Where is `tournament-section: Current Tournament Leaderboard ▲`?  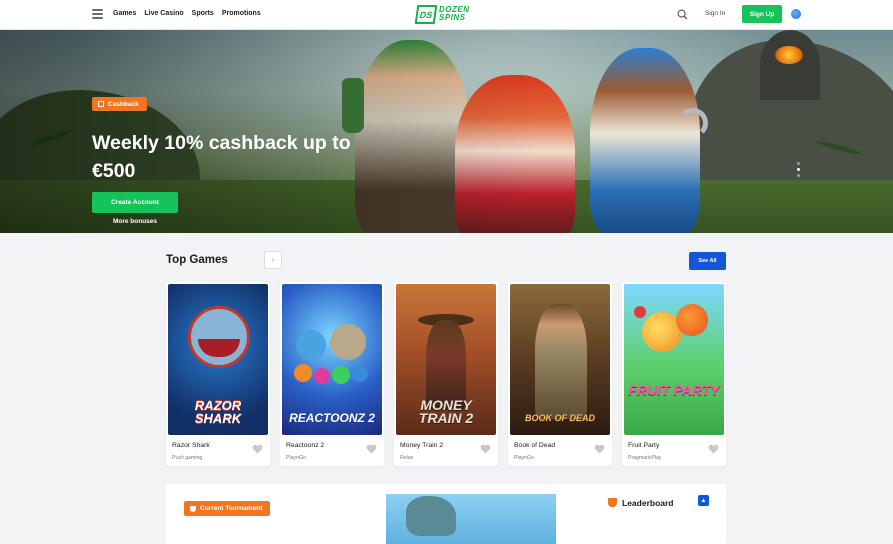 tournament-section: Current Tournament Leaderboard ▲ is located at coordinates (446, 514).